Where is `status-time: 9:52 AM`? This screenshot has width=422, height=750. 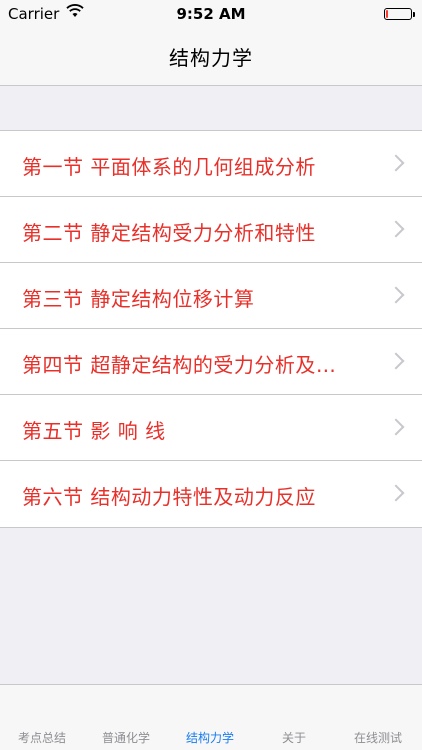 status-time: 9:52 AM is located at coordinates (211, 14).